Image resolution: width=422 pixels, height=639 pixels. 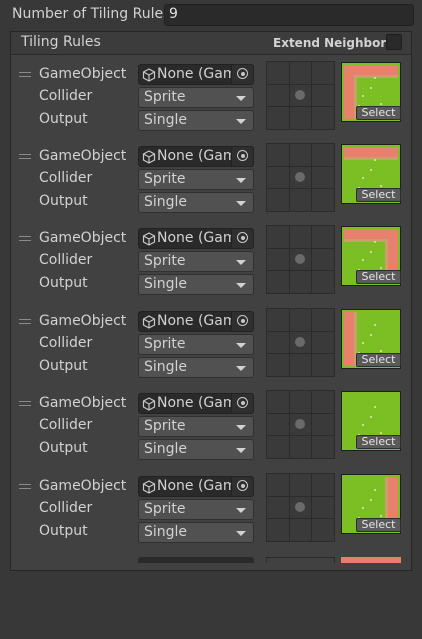 What do you see at coordinates (330, 43) in the screenshot?
I see `extend-neighbor-label: Extend Neighbor` at bounding box center [330, 43].